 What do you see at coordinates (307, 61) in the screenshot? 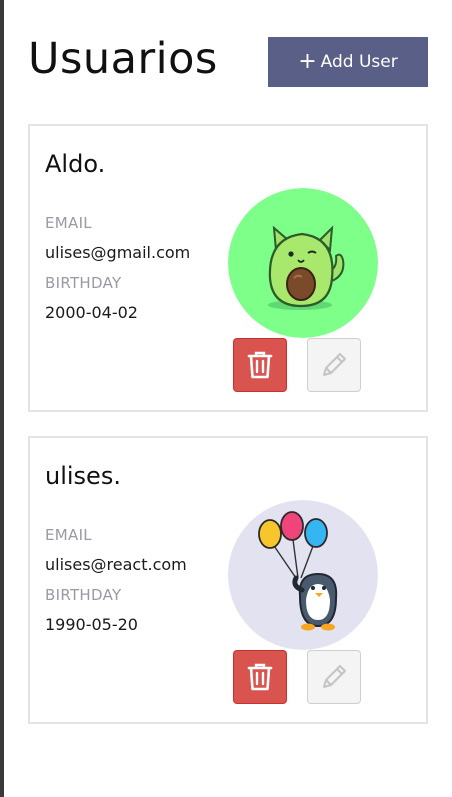
I see `plus-icon: +` at bounding box center [307, 61].